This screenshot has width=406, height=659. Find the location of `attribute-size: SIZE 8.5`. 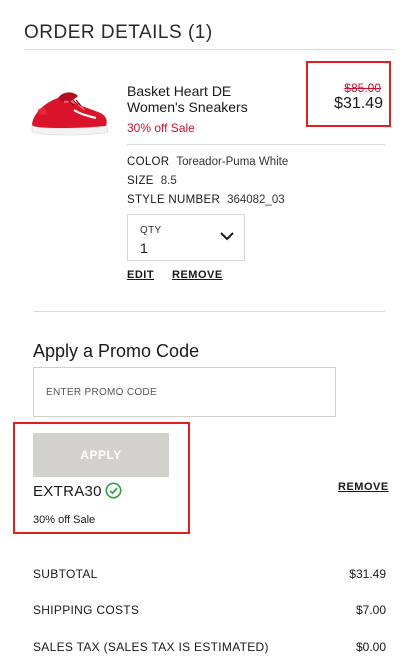

attribute-size: SIZE 8.5 is located at coordinates (152, 181).